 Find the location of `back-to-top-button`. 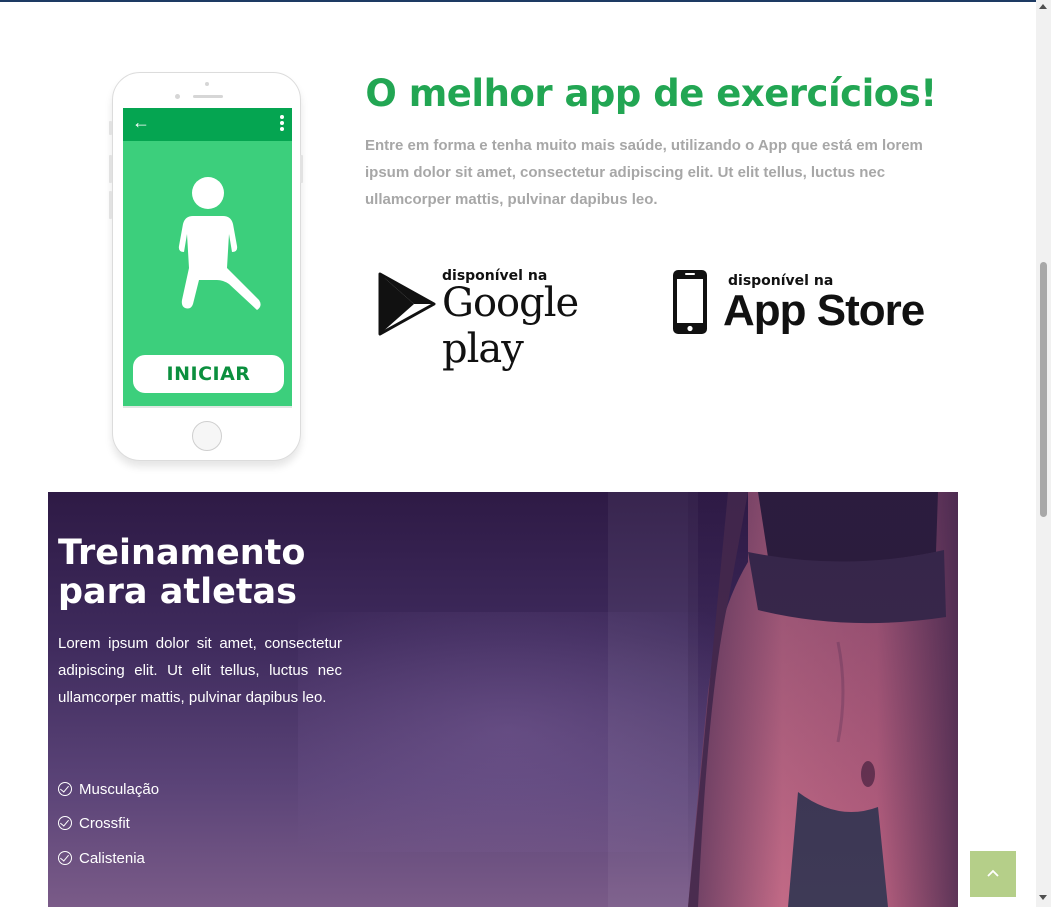

back-to-top-button is located at coordinates (993, 874).